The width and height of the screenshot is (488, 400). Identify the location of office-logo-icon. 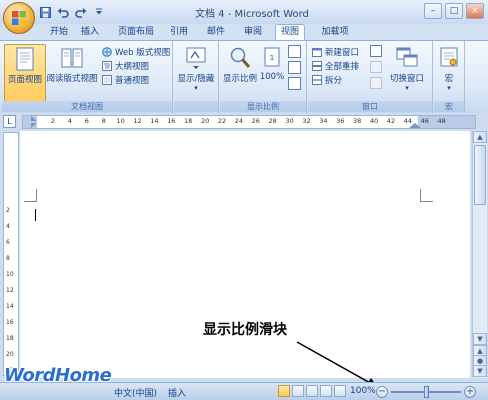
(19, 18).